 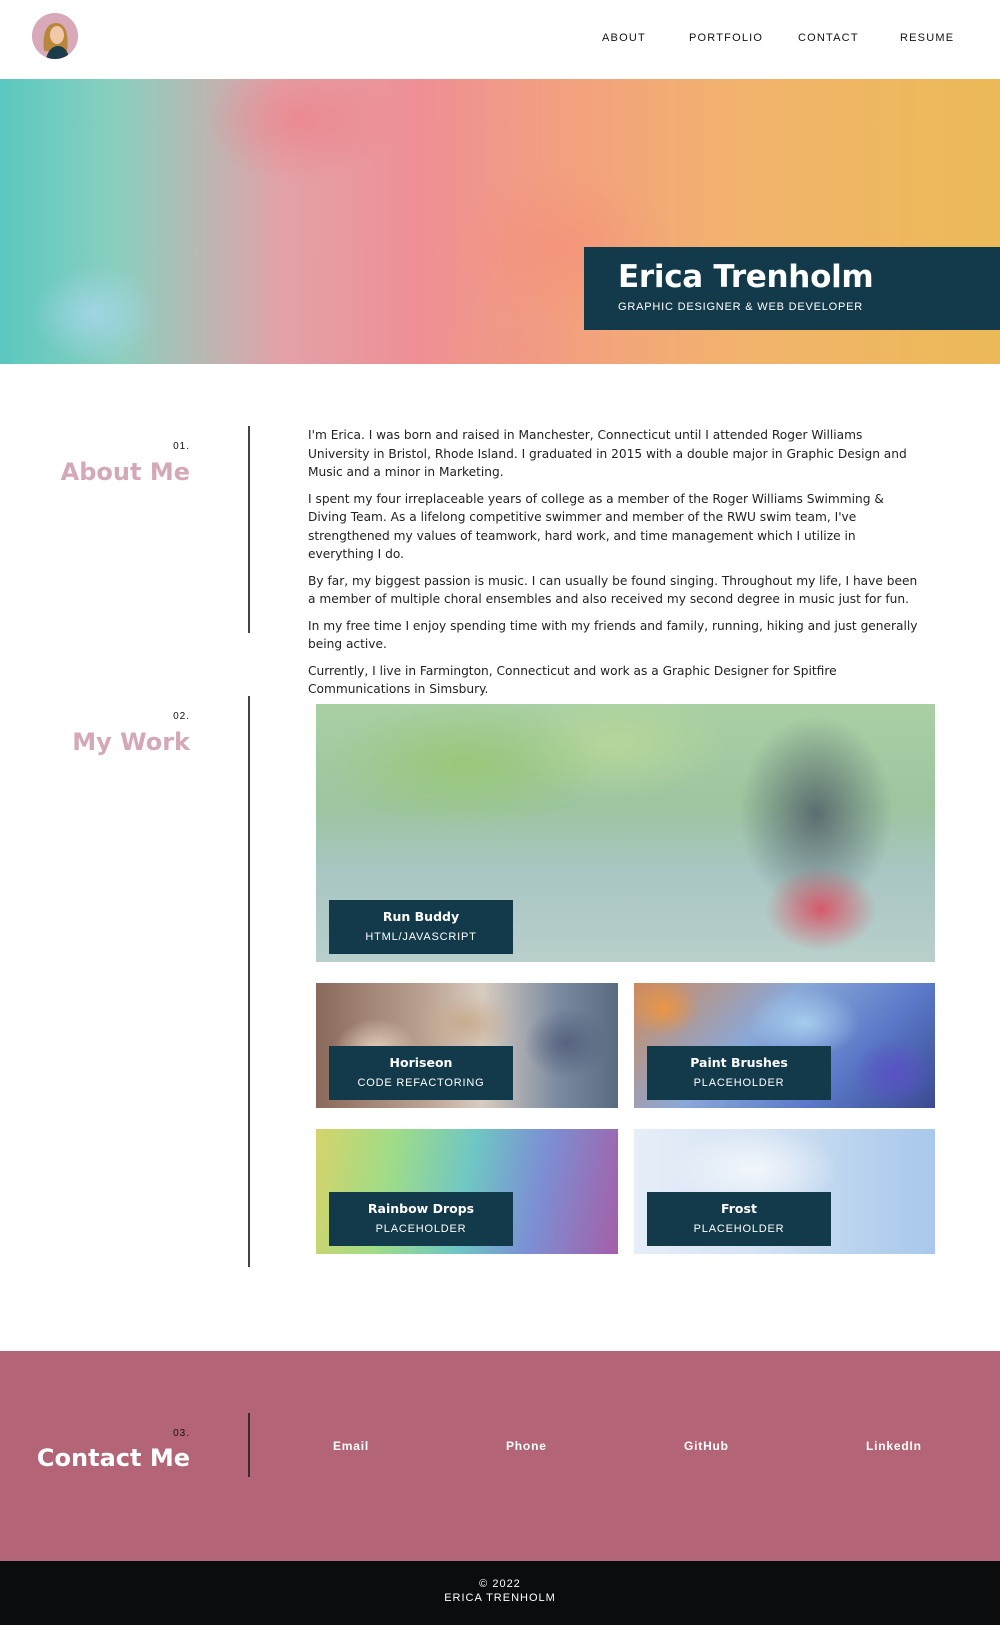 I want to click on project-card-rainbow-drops: Rainbow Drops PLACEHOLDER, so click(x=467, y=1191).